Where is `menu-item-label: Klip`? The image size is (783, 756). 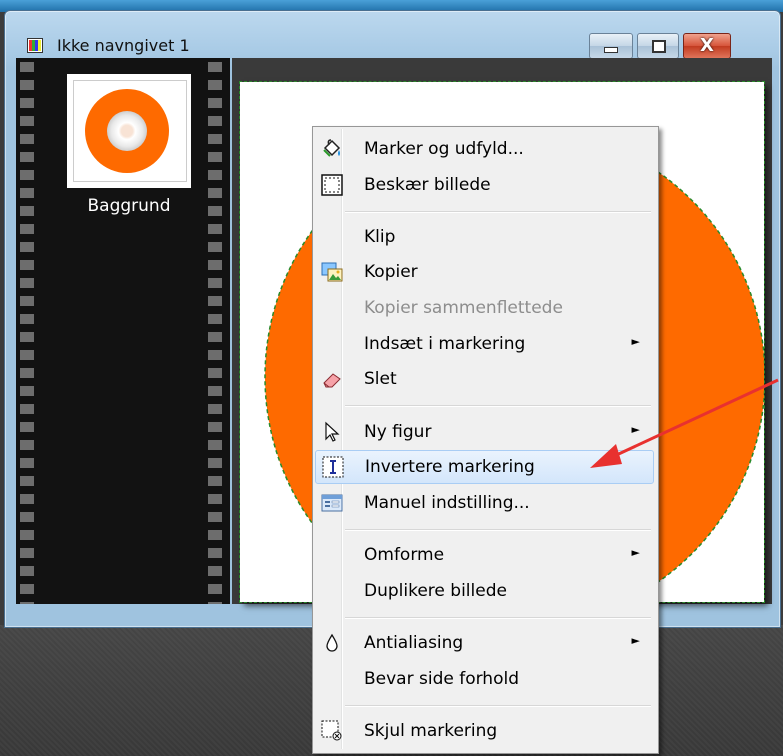 menu-item-label: Klip is located at coordinates (380, 237).